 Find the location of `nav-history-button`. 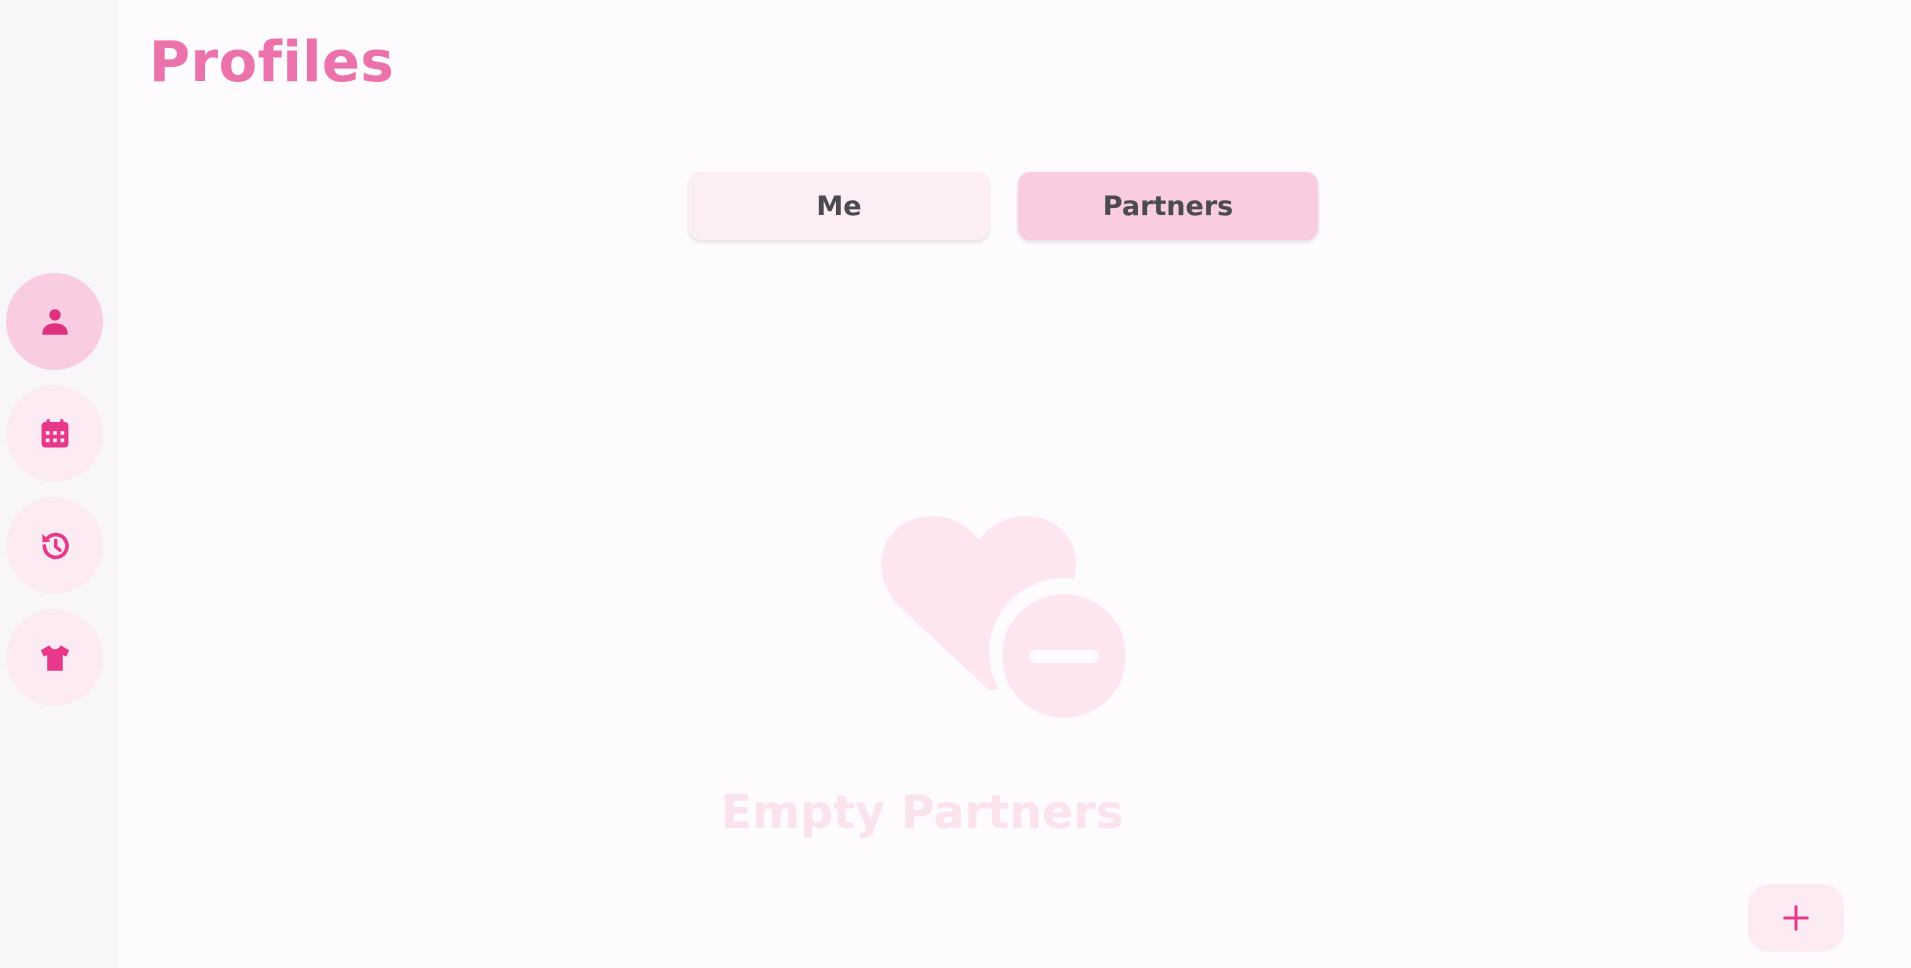

nav-history-button is located at coordinates (54, 545).